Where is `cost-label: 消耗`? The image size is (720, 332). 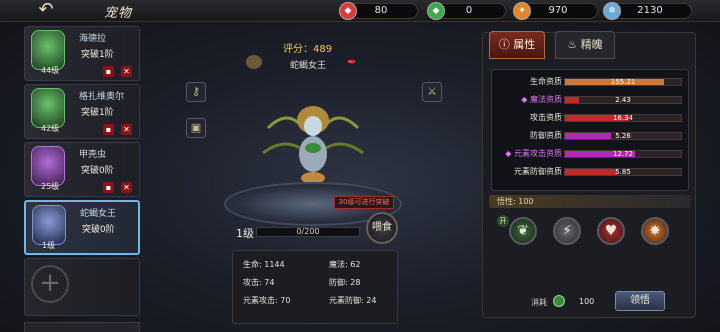 cost-label: 消耗 is located at coordinates (539, 302).